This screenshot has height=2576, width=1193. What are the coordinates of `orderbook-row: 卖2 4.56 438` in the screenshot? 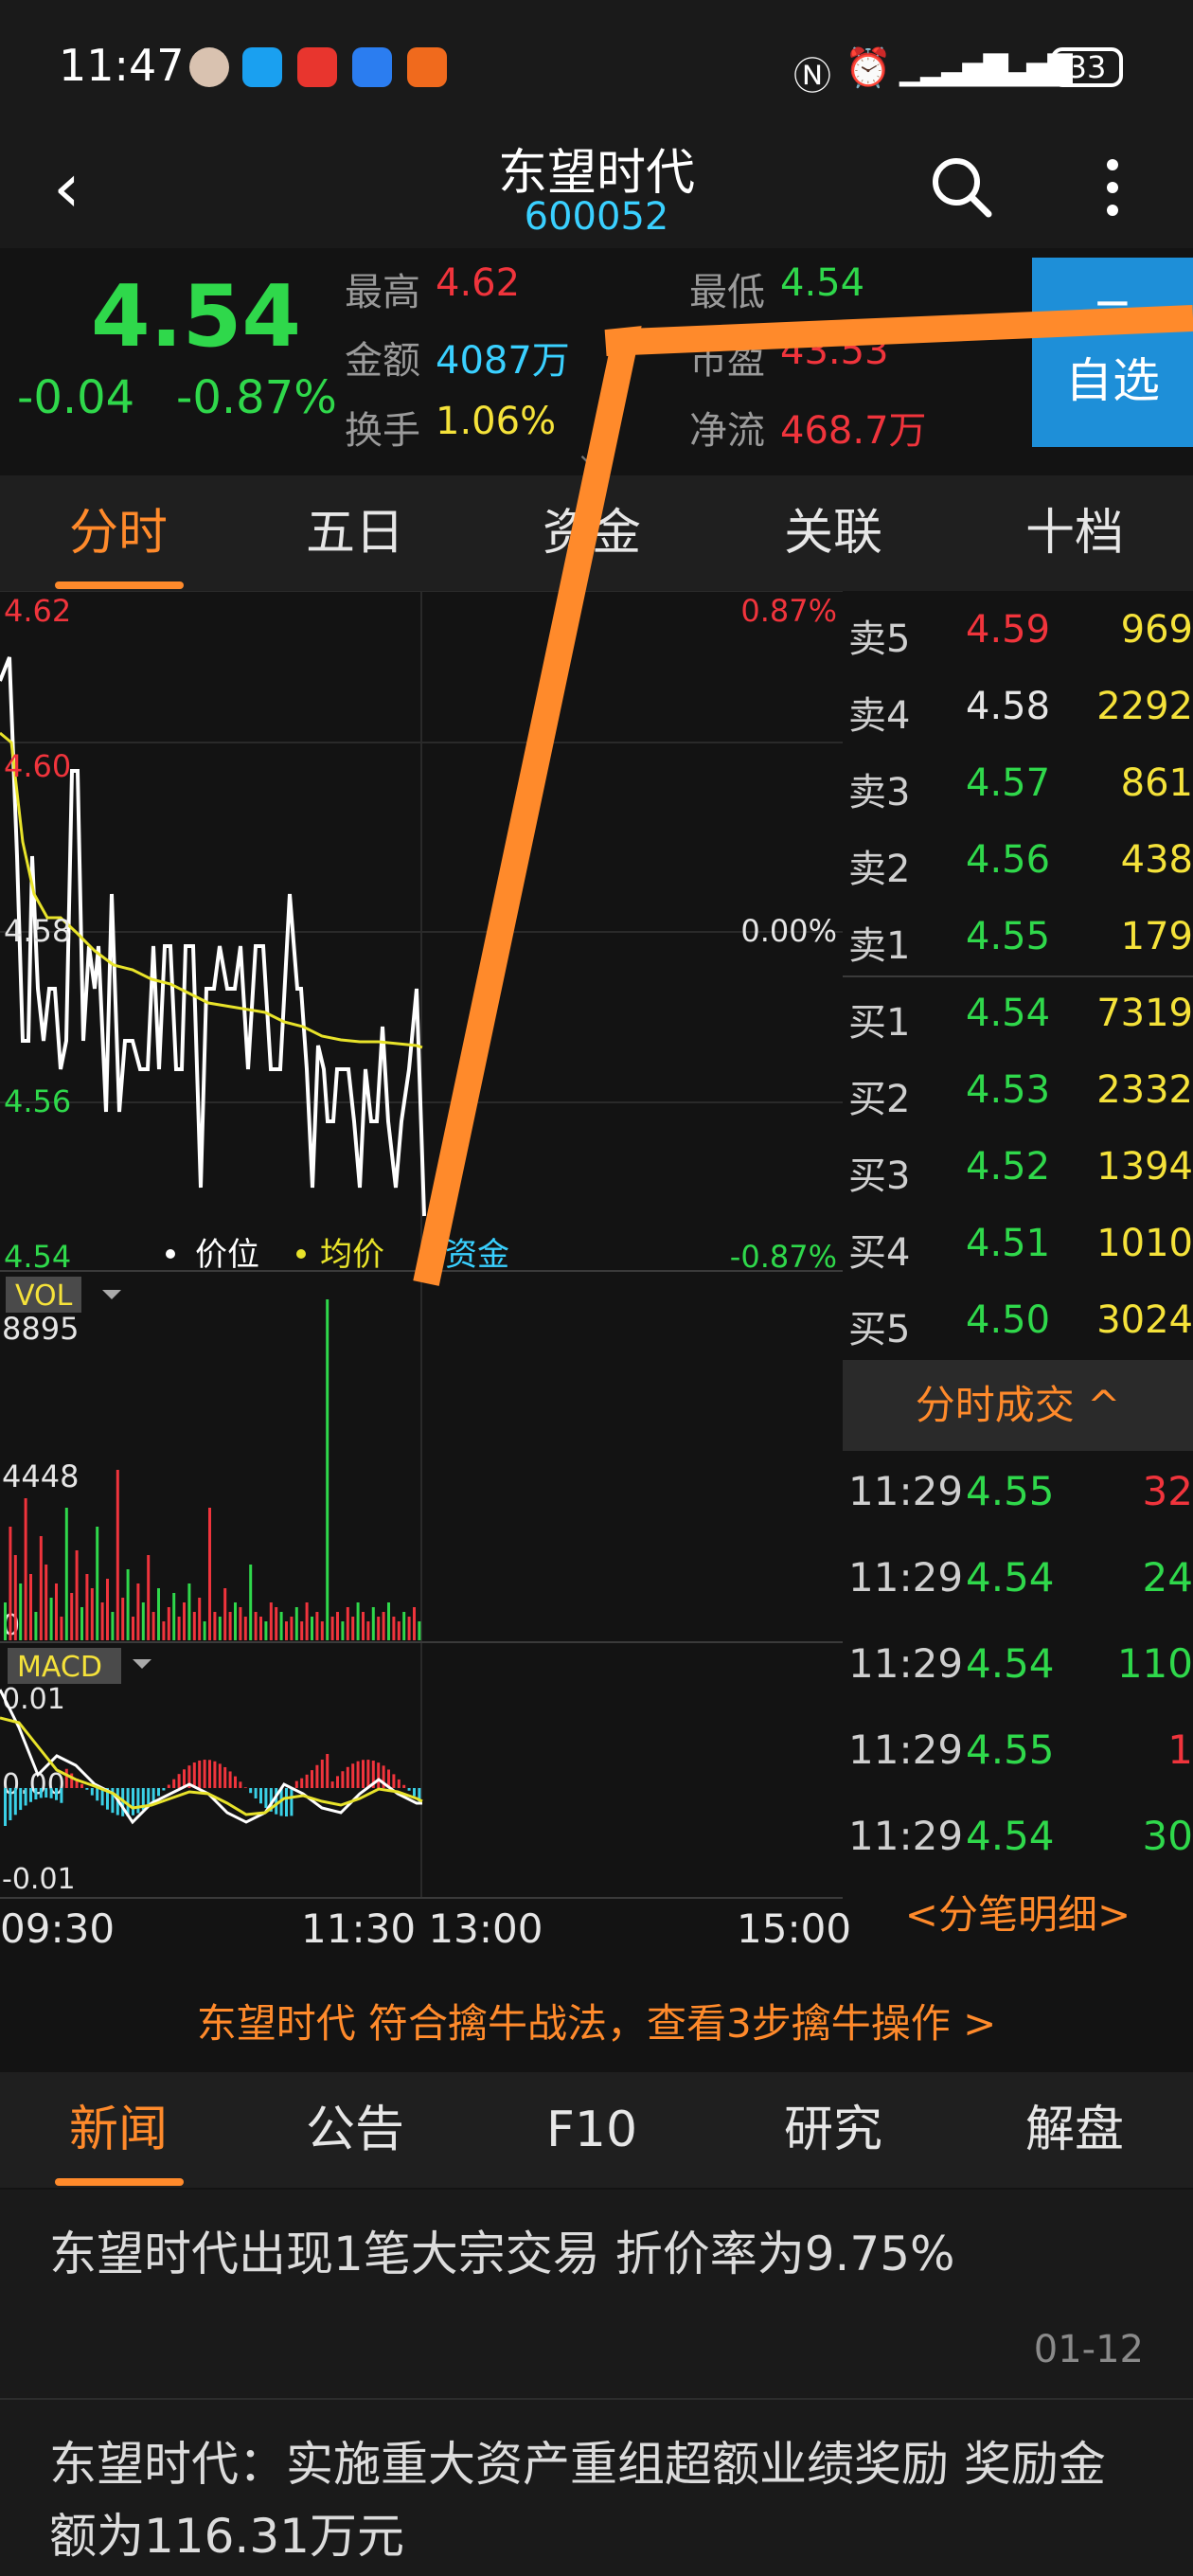 It's located at (1018, 859).